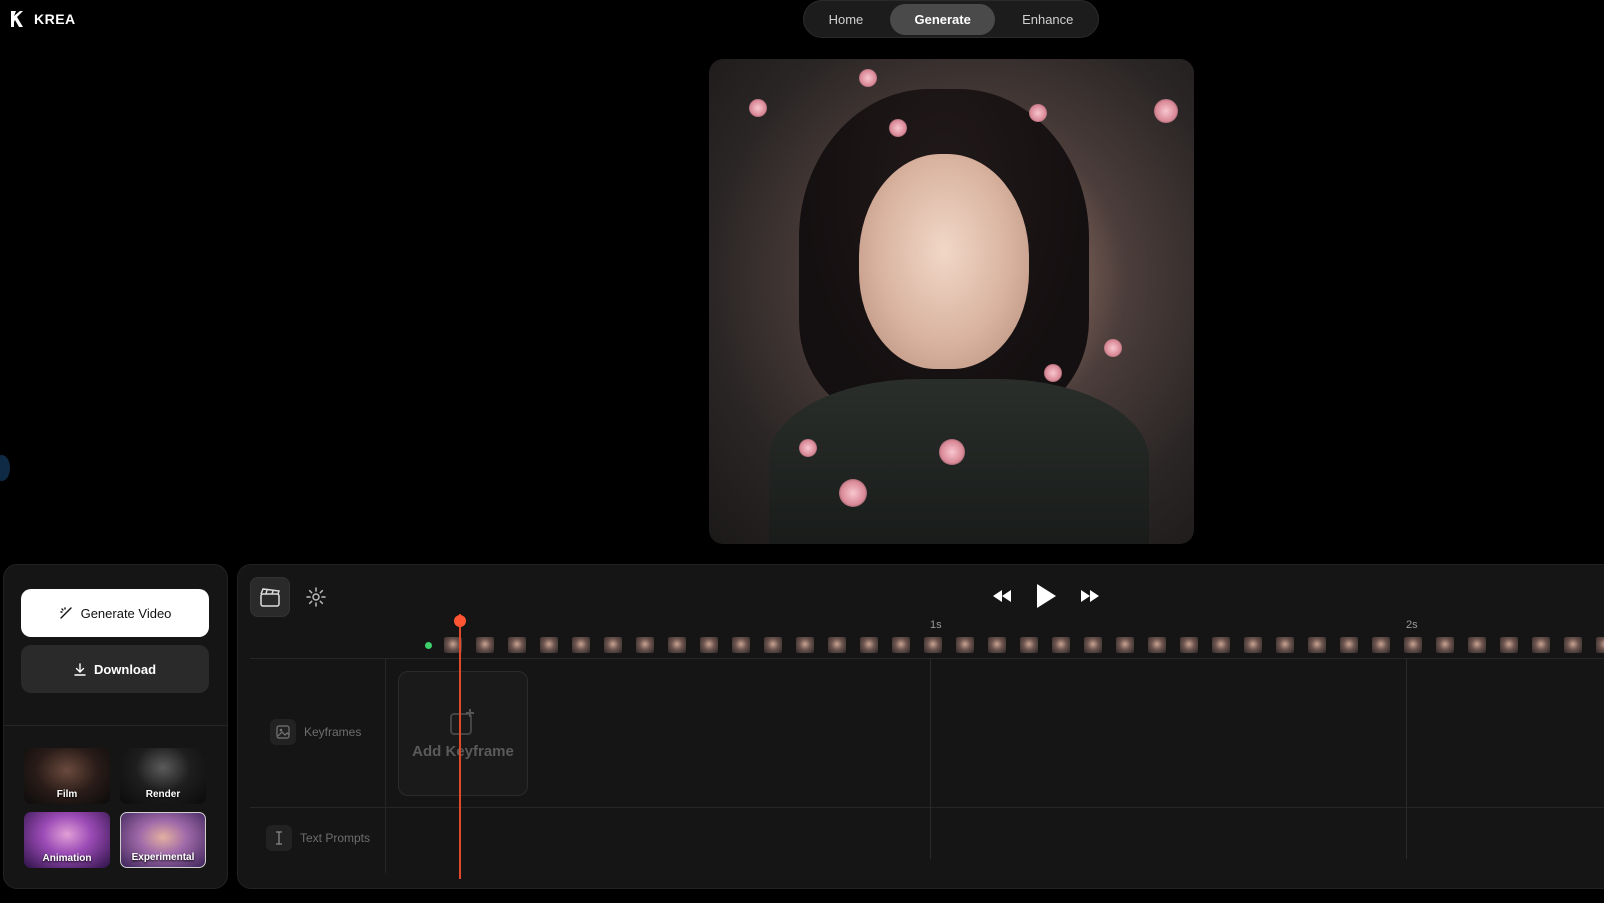 Image resolution: width=1604 pixels, height=903 pixels. I want to click on rewind-button, so click(1002, 596).